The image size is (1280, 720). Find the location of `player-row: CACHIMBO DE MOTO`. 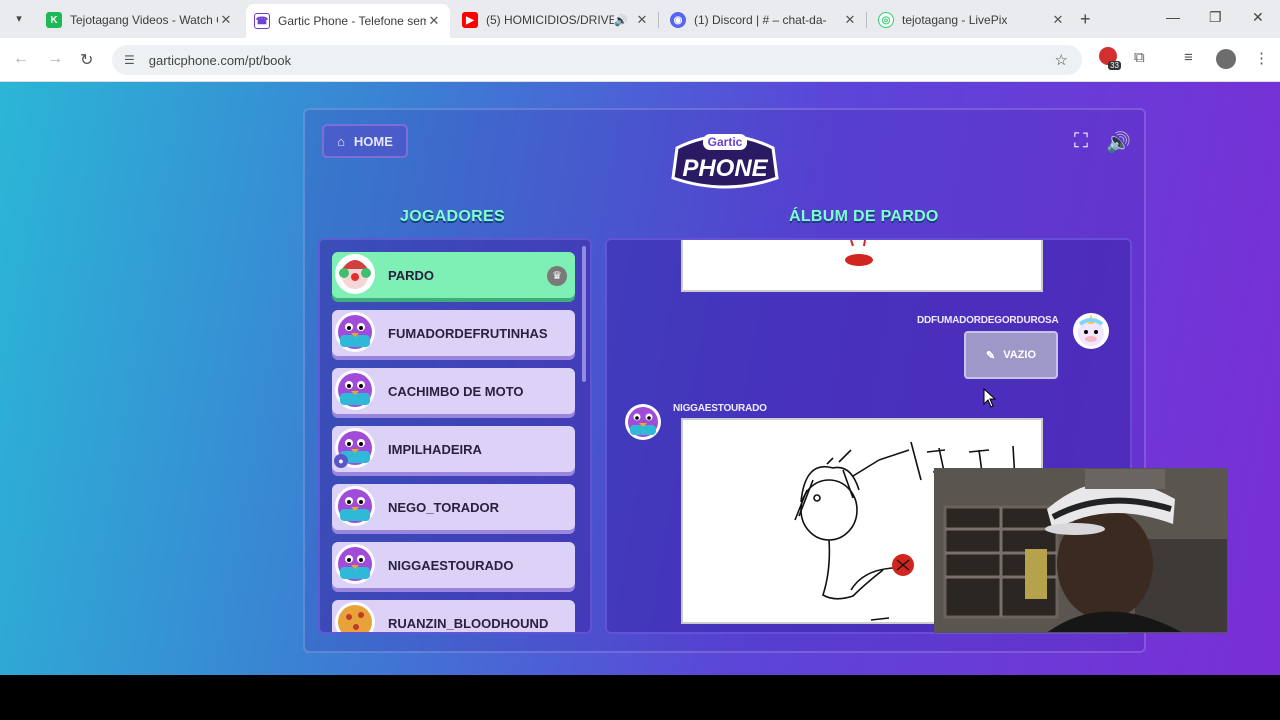

player-row: CACHIMBO DE MOTO is located at coordinates (453, 391).